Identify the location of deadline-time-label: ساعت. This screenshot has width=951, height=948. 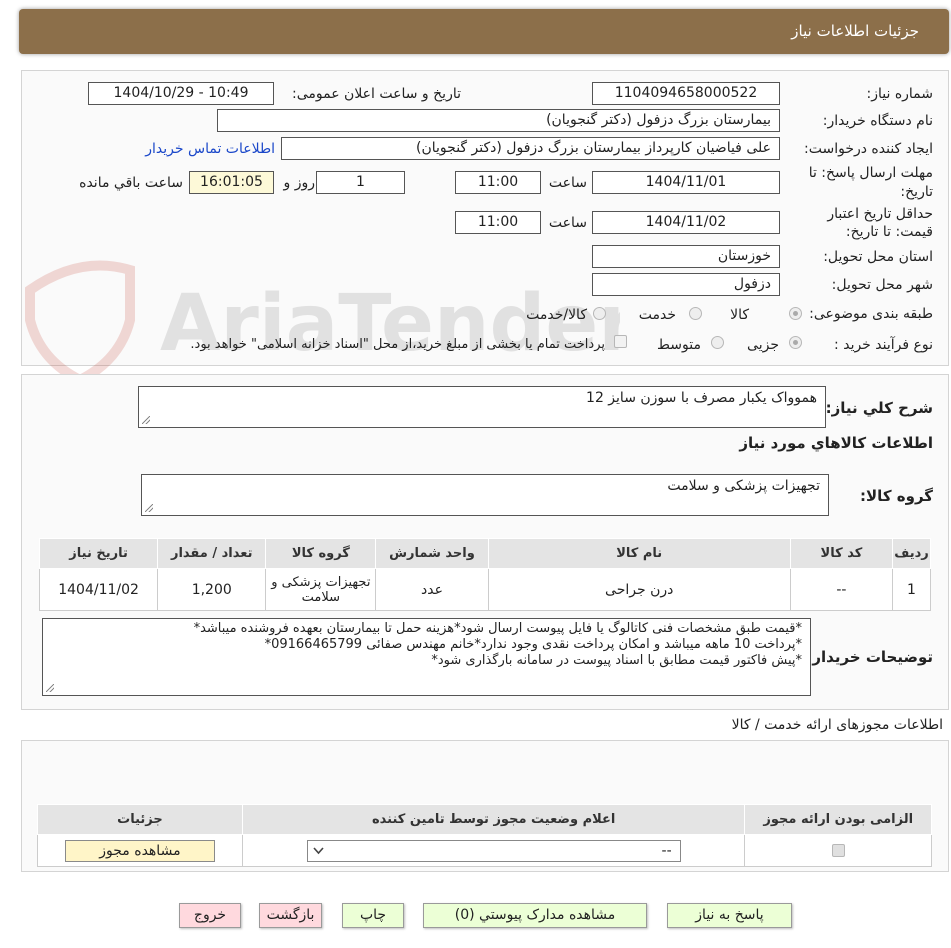
(567, 183).